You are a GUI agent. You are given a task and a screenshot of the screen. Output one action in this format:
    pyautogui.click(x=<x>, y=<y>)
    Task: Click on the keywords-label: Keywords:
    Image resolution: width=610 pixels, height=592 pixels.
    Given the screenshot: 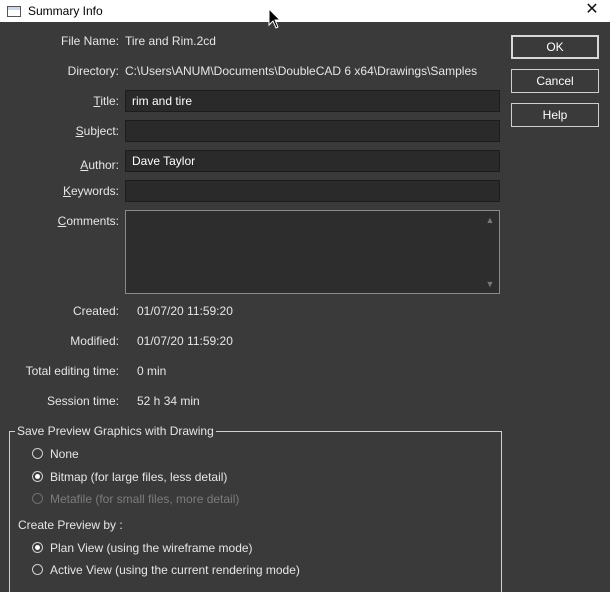 What is the action you would take?
    pyautogui.click(x=90, y=191)
    